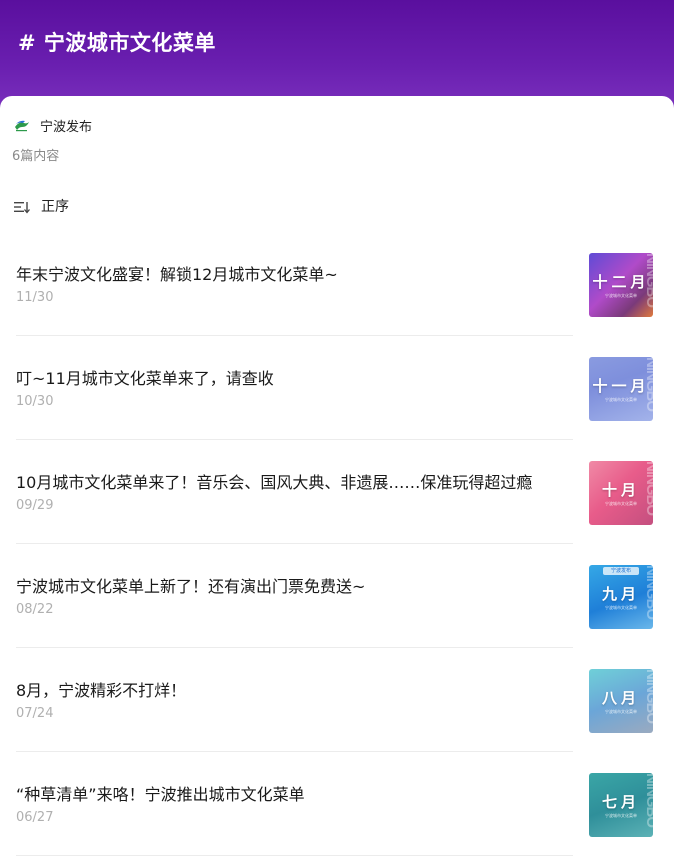  Describe the element at coordinates (177, 274) in the screenshot. I see `article-title: 年末宁波文化盛宴！解锁12月城市文化菜单~` at that location.